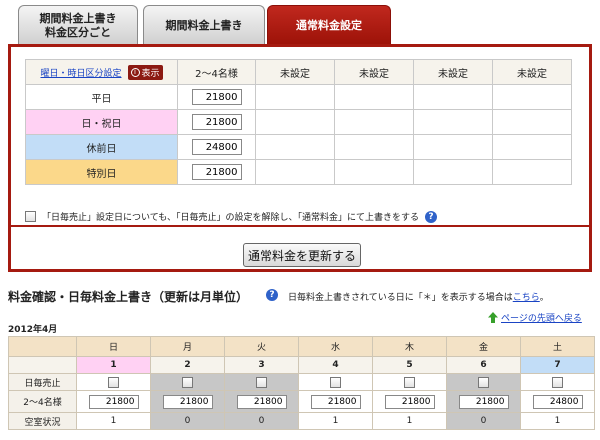 The height and width of the screenshot is (440, 600). What do you see at coordinates (80, 72) in the screenshot?
I see `day-category-settings-link: 曜日・時日区分設定` at bounding box center [80, 72].